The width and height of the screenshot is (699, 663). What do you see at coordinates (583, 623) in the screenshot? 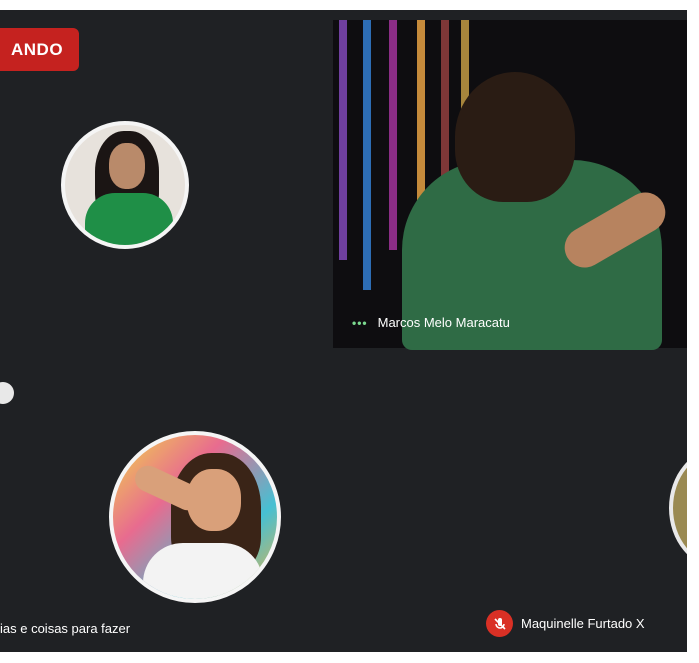
I see `participant-name: Maquinelle Furtado X` at bounding box center [583, 623].